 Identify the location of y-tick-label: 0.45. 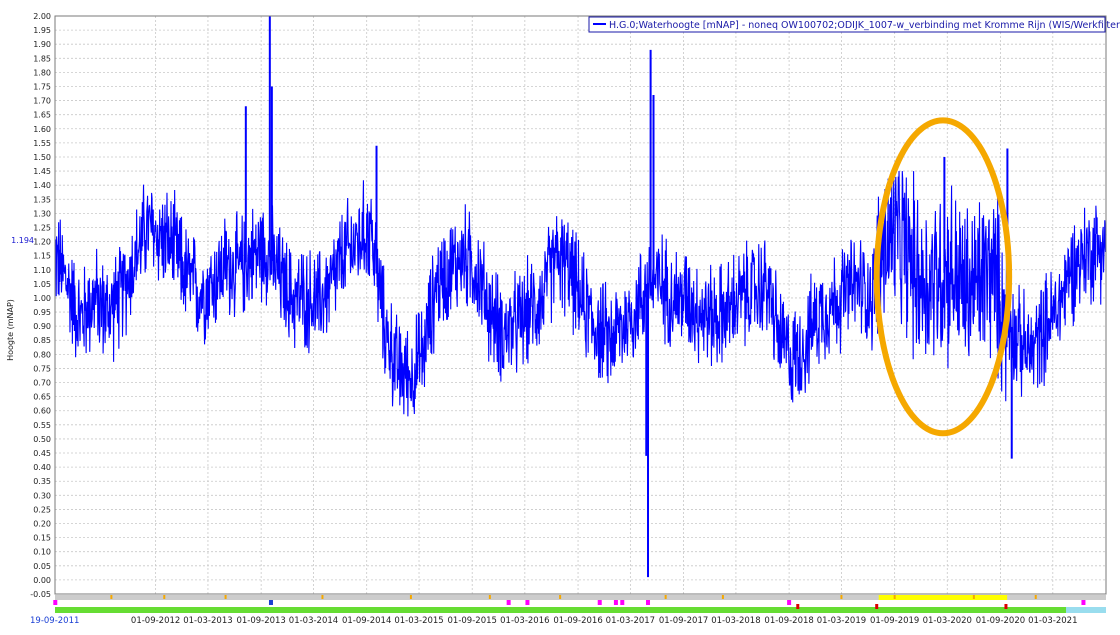
(42, 453).